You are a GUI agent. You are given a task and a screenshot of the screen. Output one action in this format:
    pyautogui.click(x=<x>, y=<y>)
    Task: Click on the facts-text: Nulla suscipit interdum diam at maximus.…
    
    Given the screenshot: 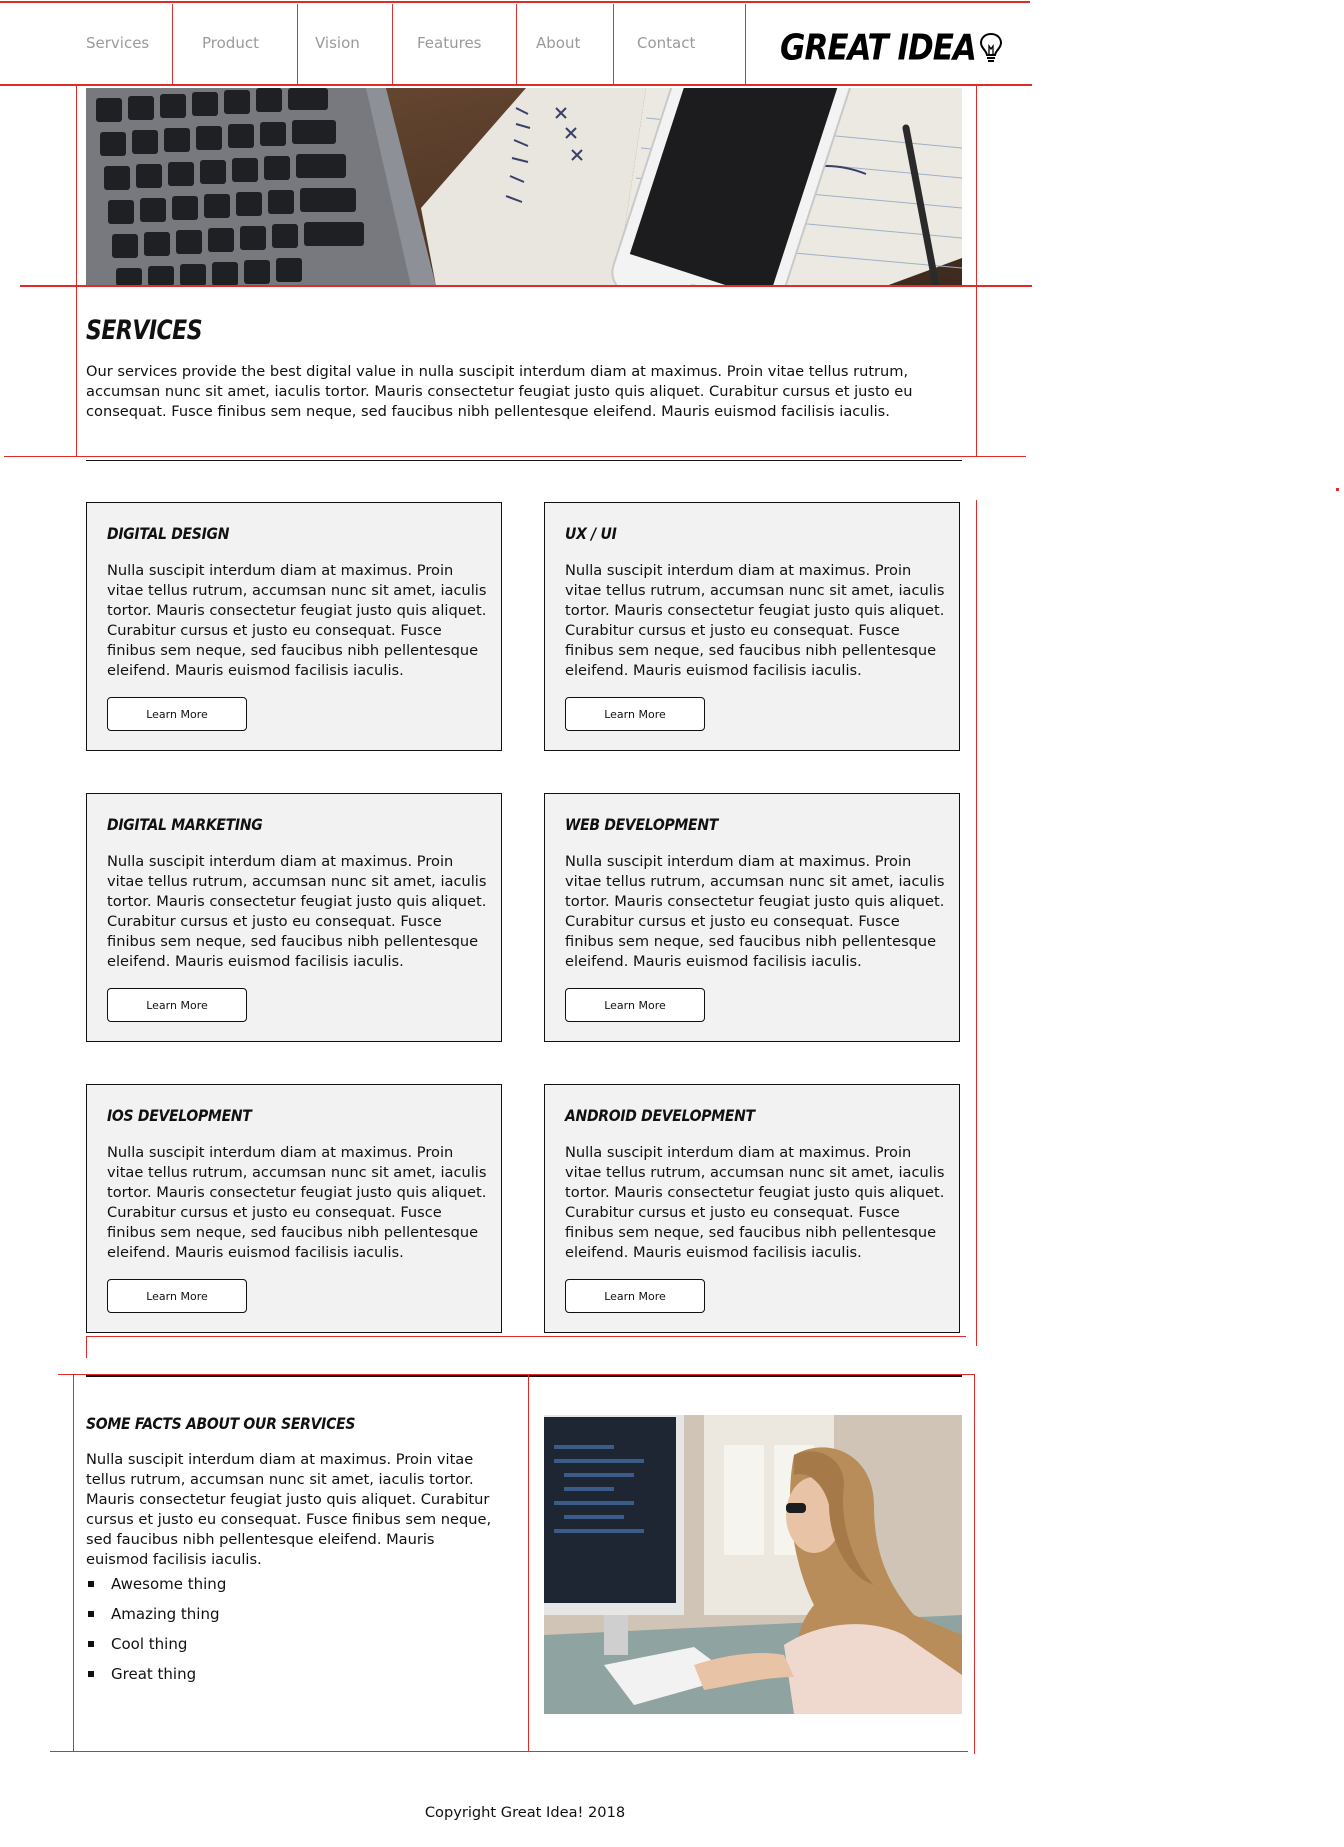 What is the action you would take?
    pyautogui.click(x=289, y=1509)
    